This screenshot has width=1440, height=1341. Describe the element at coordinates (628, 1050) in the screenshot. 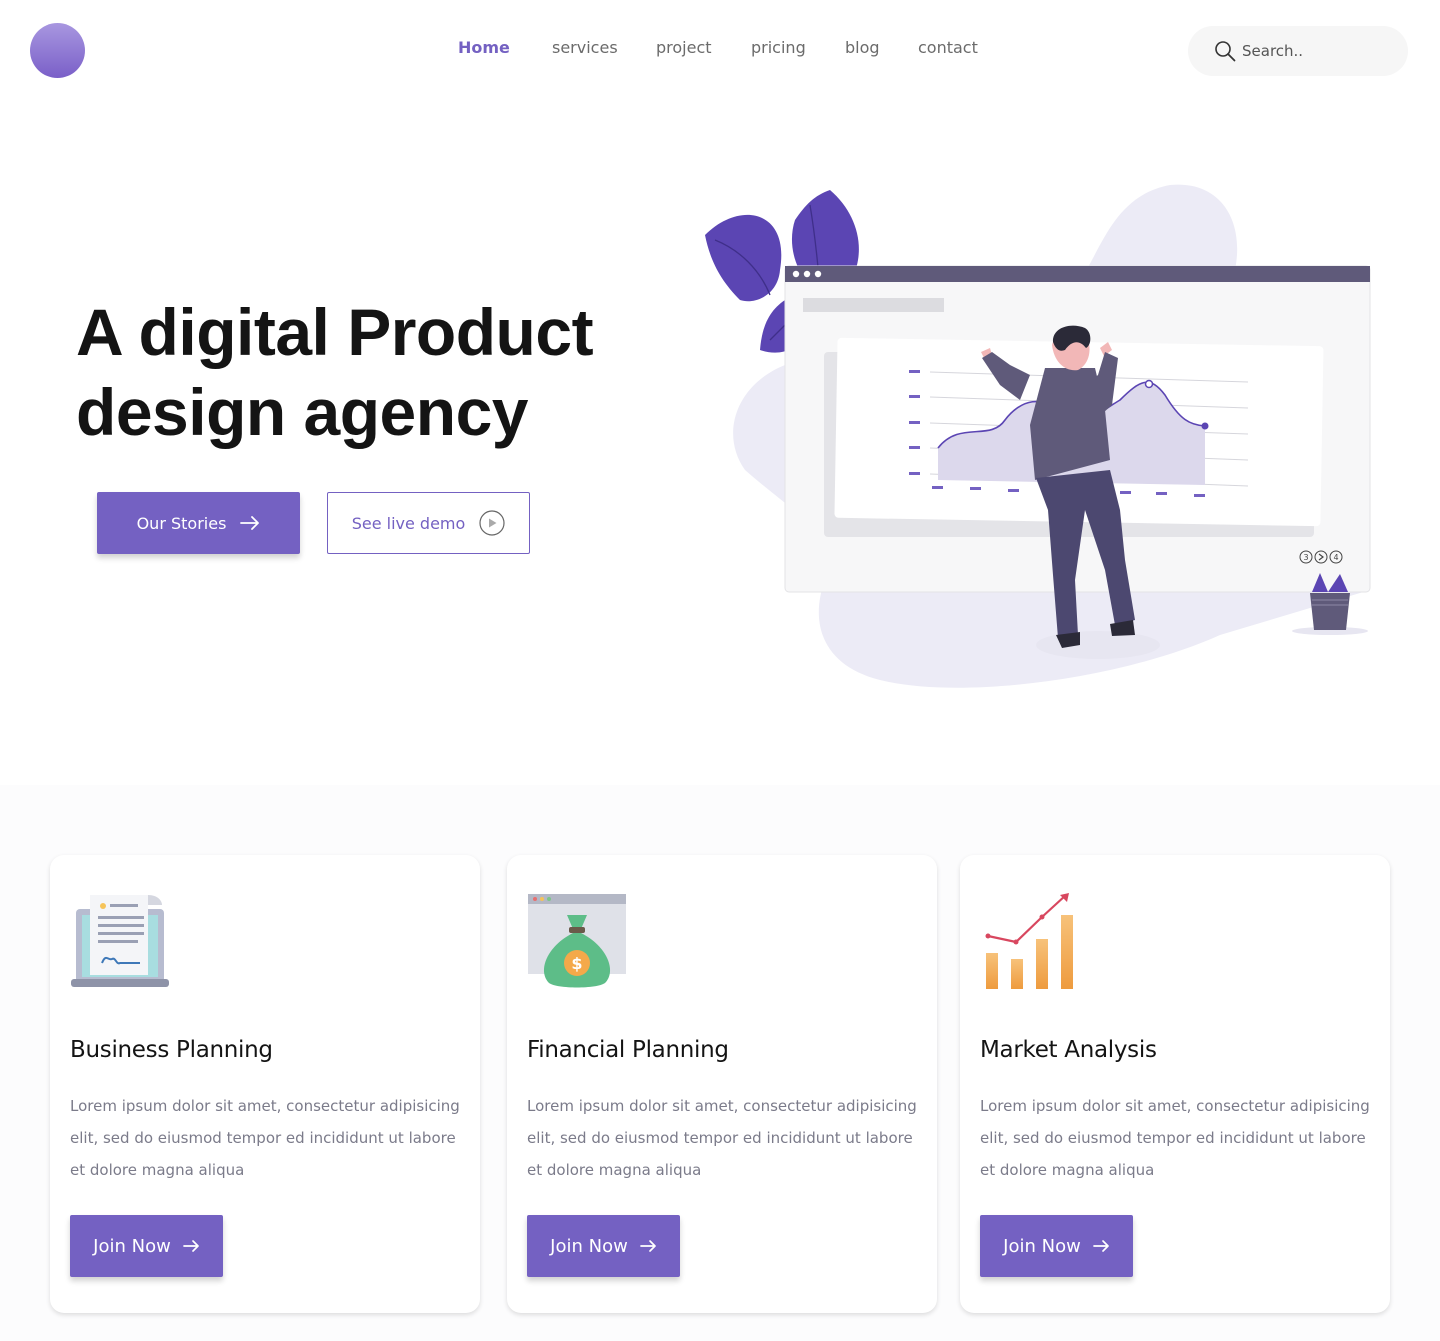

I see `service-title: Financial Planning` at that location.